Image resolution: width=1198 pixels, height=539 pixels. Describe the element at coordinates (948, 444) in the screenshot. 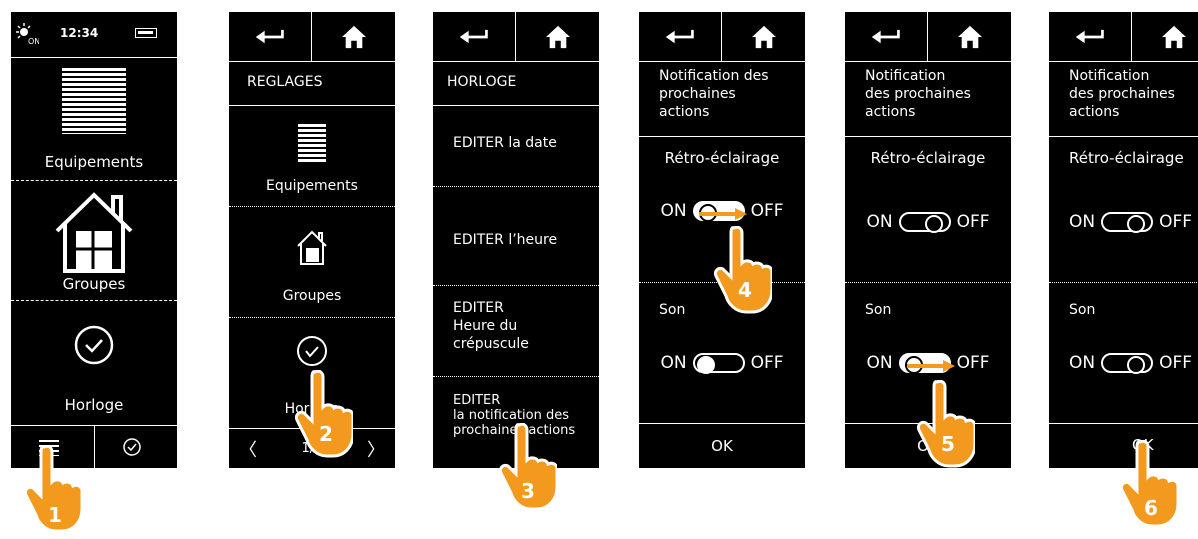

I see `step-number: 5` at that location.